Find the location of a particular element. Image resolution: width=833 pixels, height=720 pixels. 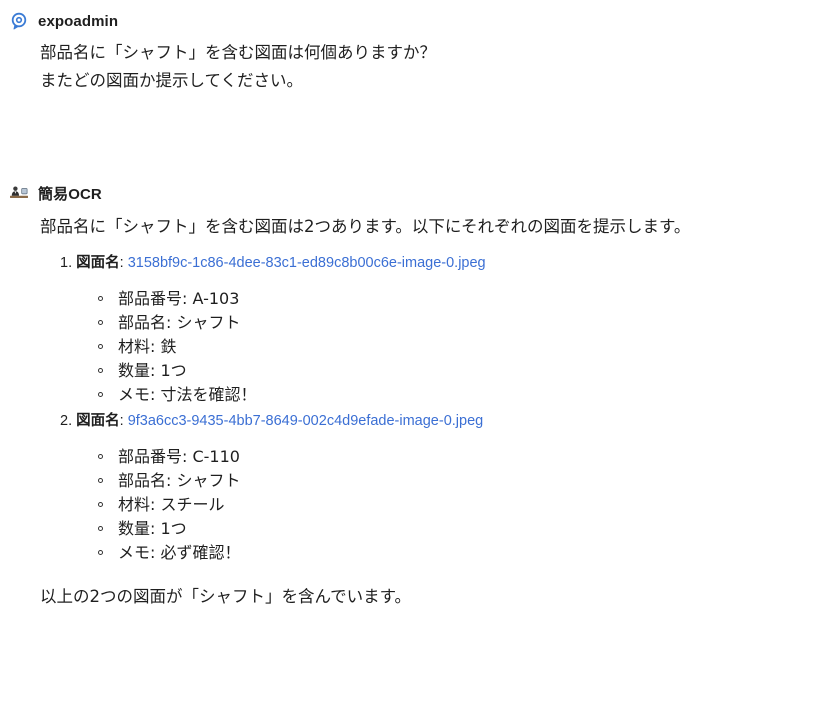

bot-intro: 部品名に「シャフト」を含む図面は2つあります。以下にそれぞれの図面を提示します。 is located at coordinates (365, 226).